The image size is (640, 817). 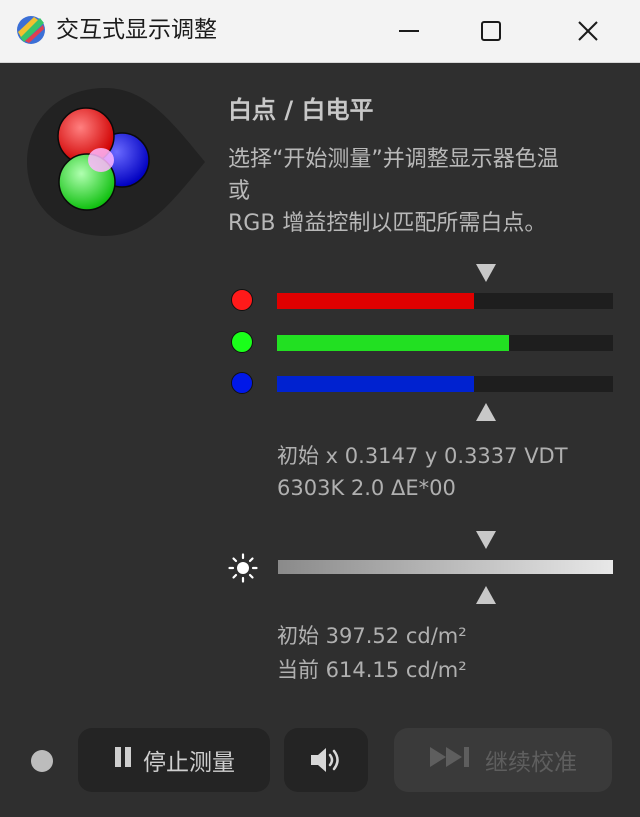 I want to click on section-description: 选择“开始测量”并调整显示器色温 或 RGB 增益控制以匹配所需白点。, so click(x=393, y=192).